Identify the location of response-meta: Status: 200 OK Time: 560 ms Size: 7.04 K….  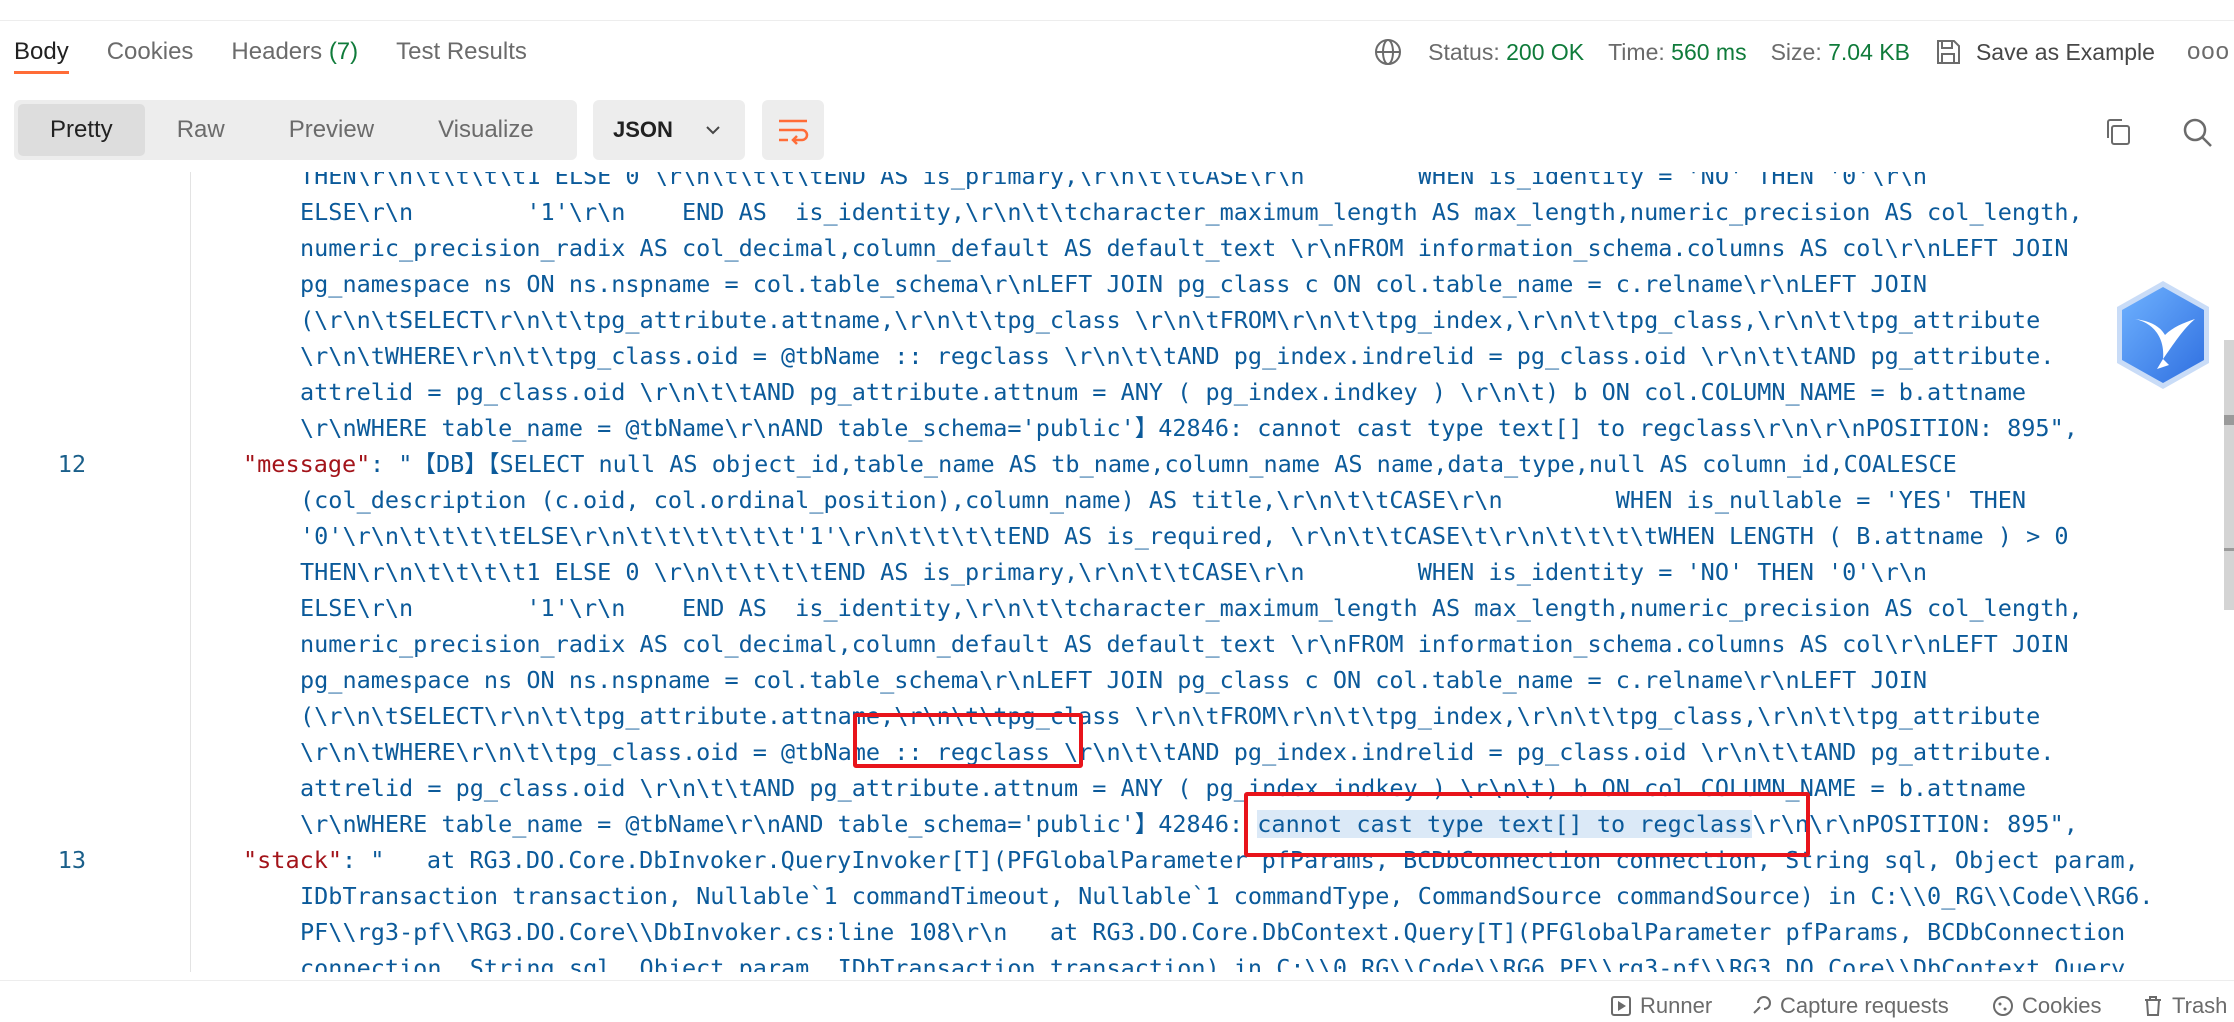
(1804, 52).